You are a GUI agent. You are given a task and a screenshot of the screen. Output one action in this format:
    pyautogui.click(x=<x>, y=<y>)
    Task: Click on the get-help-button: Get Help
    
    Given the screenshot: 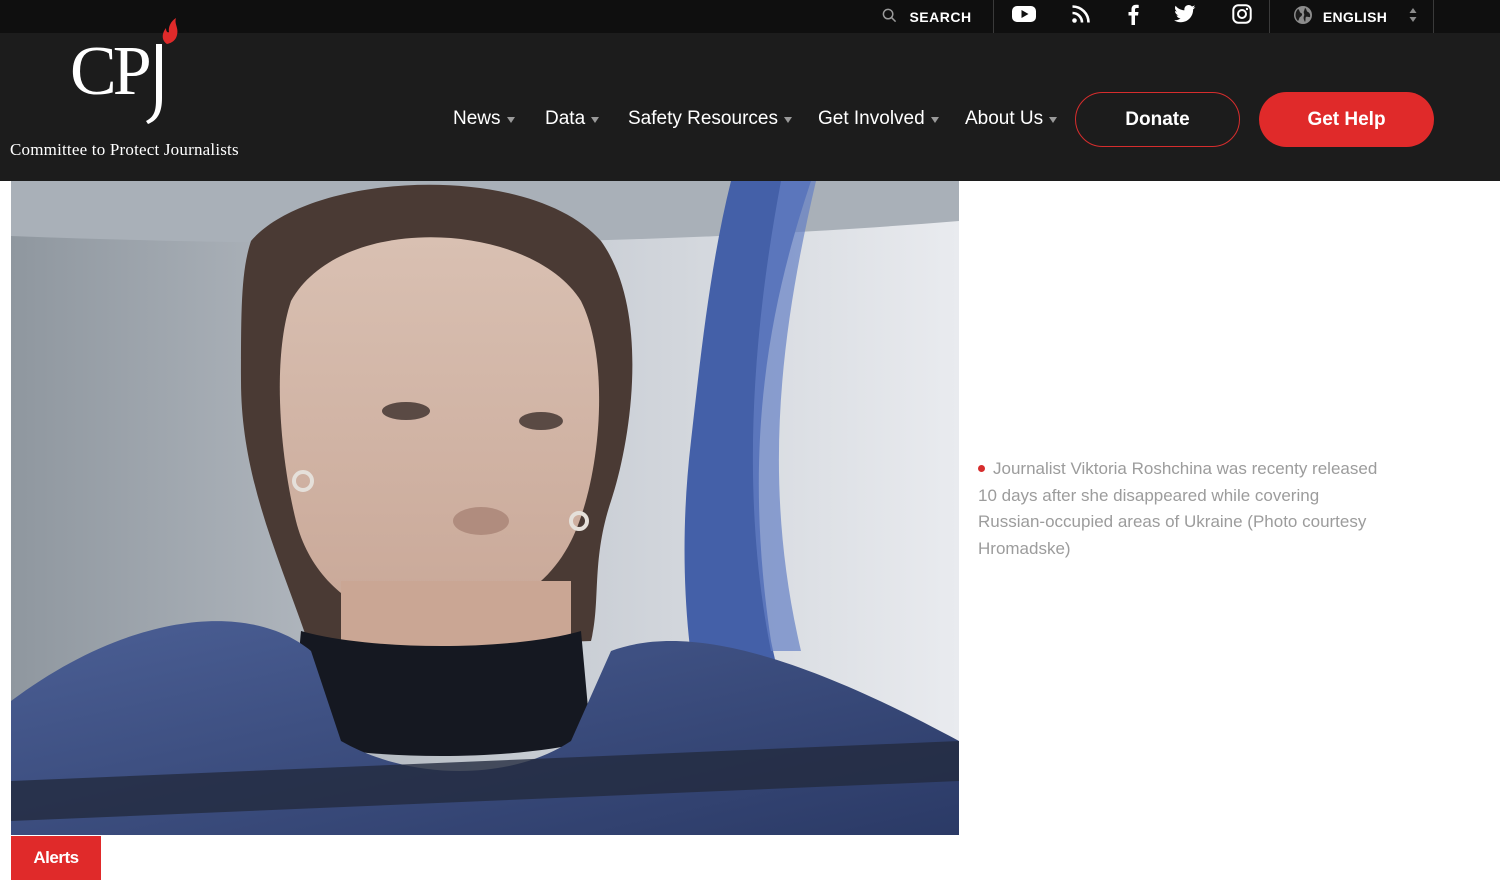 What is the action you would take?
    pyautogui.click(x=1346, y=119)
    